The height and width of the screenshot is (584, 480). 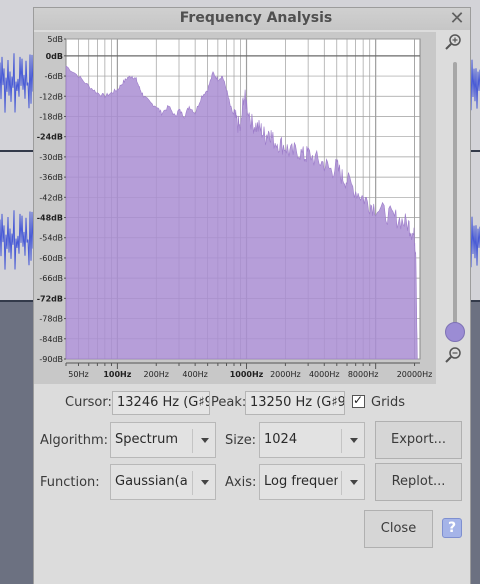 I want to click on hz-tick-label: 400Hz, so click(x=194, y=374).